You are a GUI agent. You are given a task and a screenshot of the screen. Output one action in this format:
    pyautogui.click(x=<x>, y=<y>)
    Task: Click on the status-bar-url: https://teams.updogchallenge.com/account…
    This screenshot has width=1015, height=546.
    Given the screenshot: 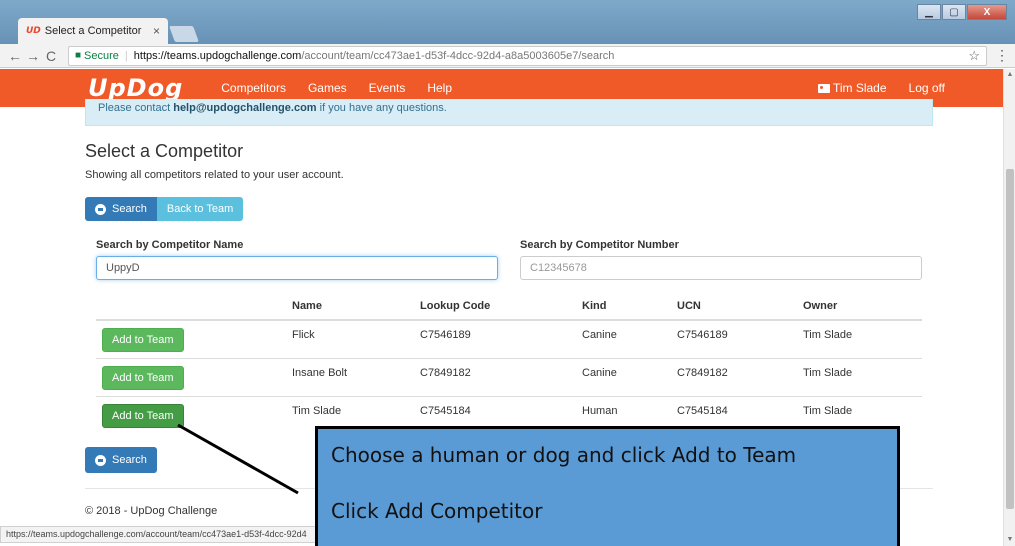 What is the action you would take?
    pyautogui.click(x=160, y=534)
    